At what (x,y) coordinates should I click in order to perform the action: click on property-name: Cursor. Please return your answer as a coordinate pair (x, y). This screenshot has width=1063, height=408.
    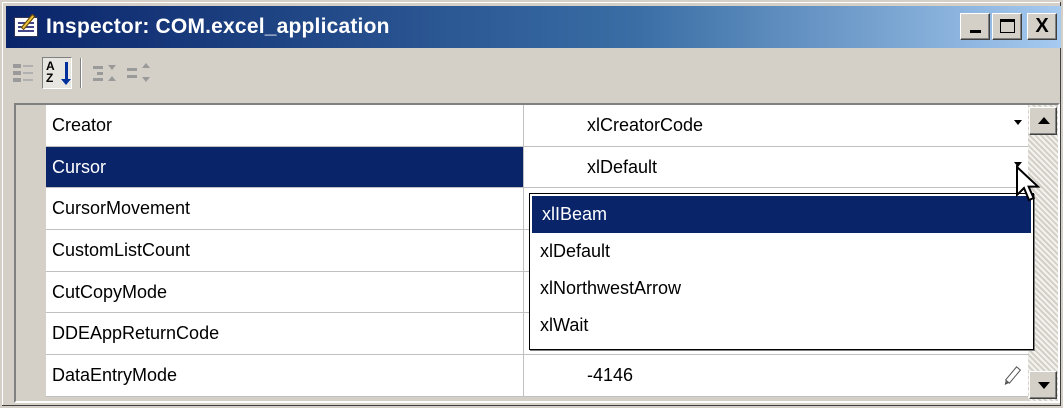
    Looking at the image, I should click on (285, 167).